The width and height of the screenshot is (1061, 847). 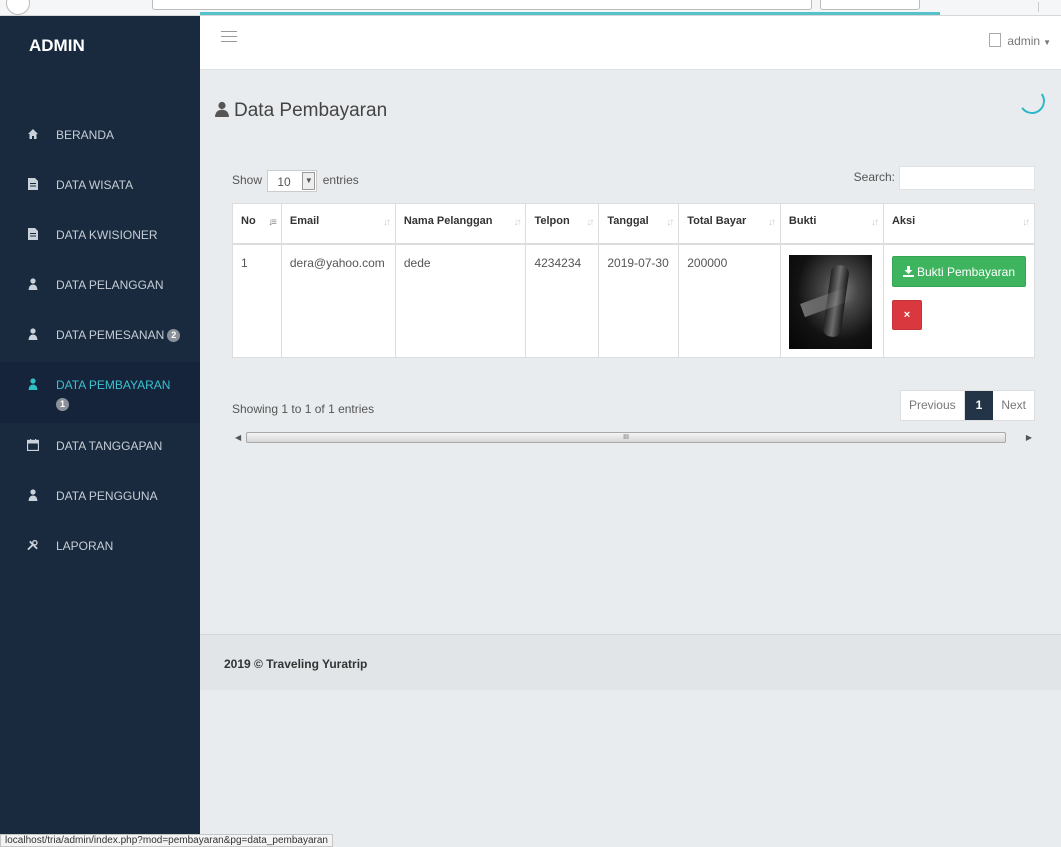 What do you see at coordinates (33, 445) in the screenshot?
I see `calendar-icon` at bounding box center [33, 445].